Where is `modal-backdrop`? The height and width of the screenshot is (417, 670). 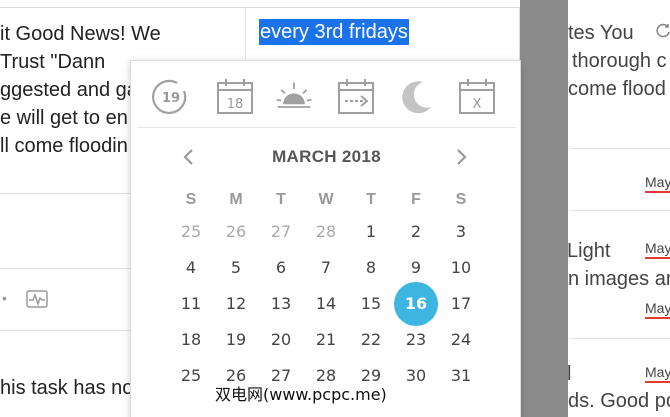 modal-backdrop is located at coordinates (544, 208).